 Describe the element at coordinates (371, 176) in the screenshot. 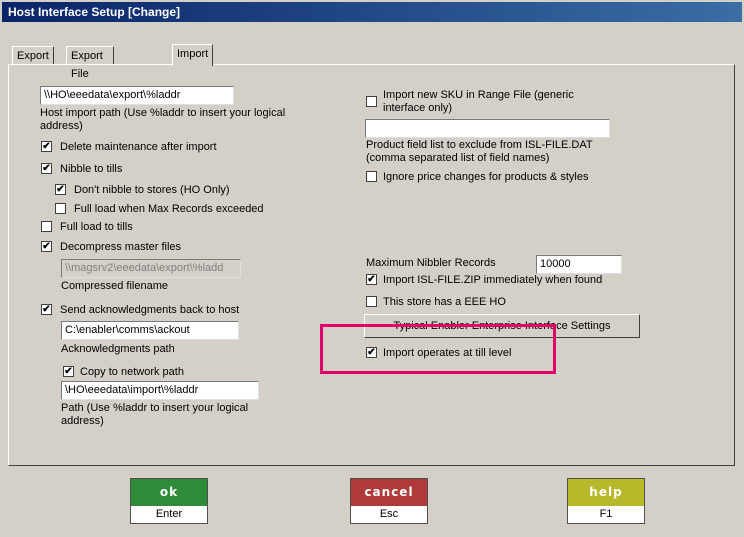

I see `ignore-price-changes-checkbox` at that location.